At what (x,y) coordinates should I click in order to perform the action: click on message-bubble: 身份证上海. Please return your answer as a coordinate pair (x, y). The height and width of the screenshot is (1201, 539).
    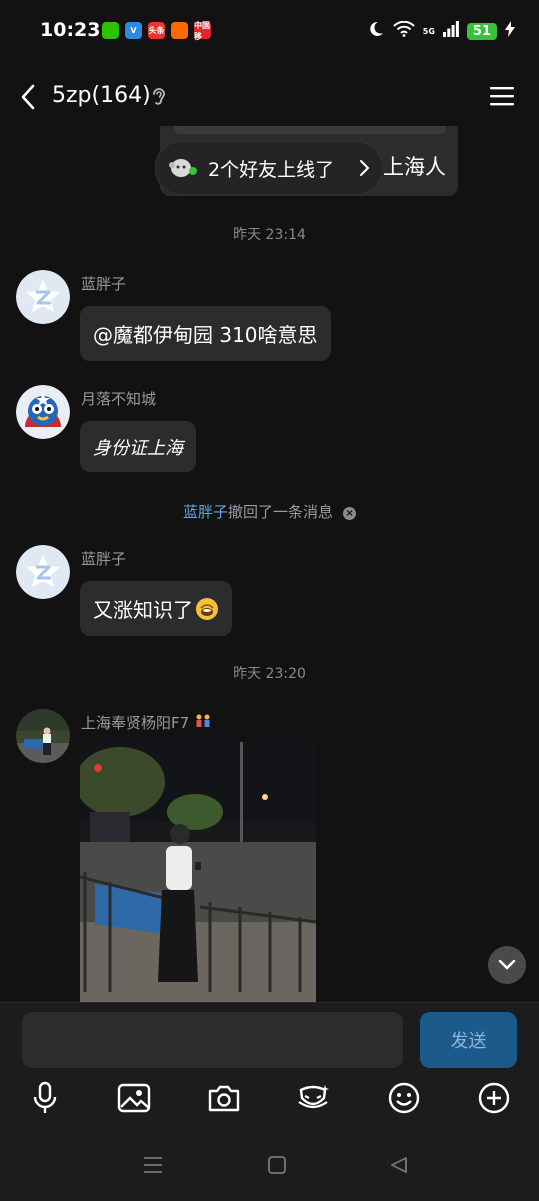
    Looking at the image, I should click on (138, 446).